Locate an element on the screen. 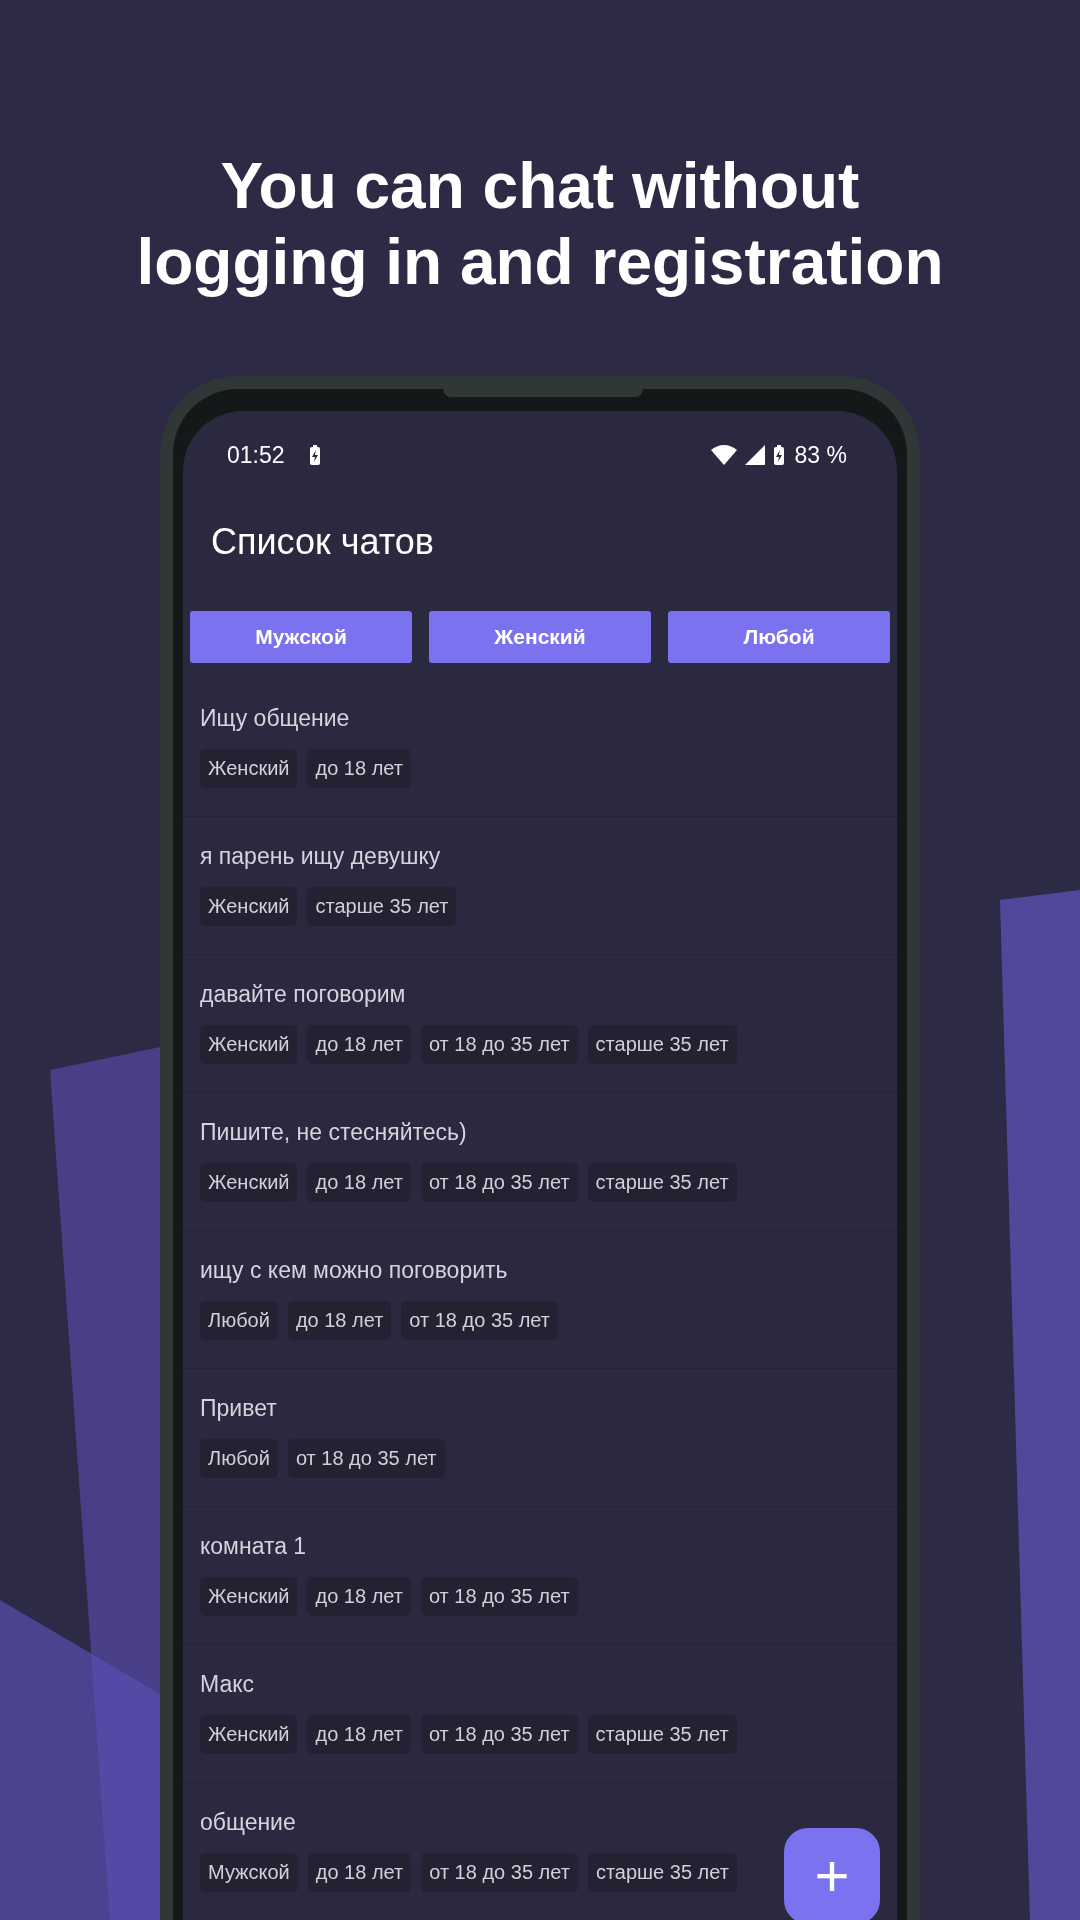 This screenshot has height=1920, width=1080. chat-title: общение is located at coordinates (248, 1823).